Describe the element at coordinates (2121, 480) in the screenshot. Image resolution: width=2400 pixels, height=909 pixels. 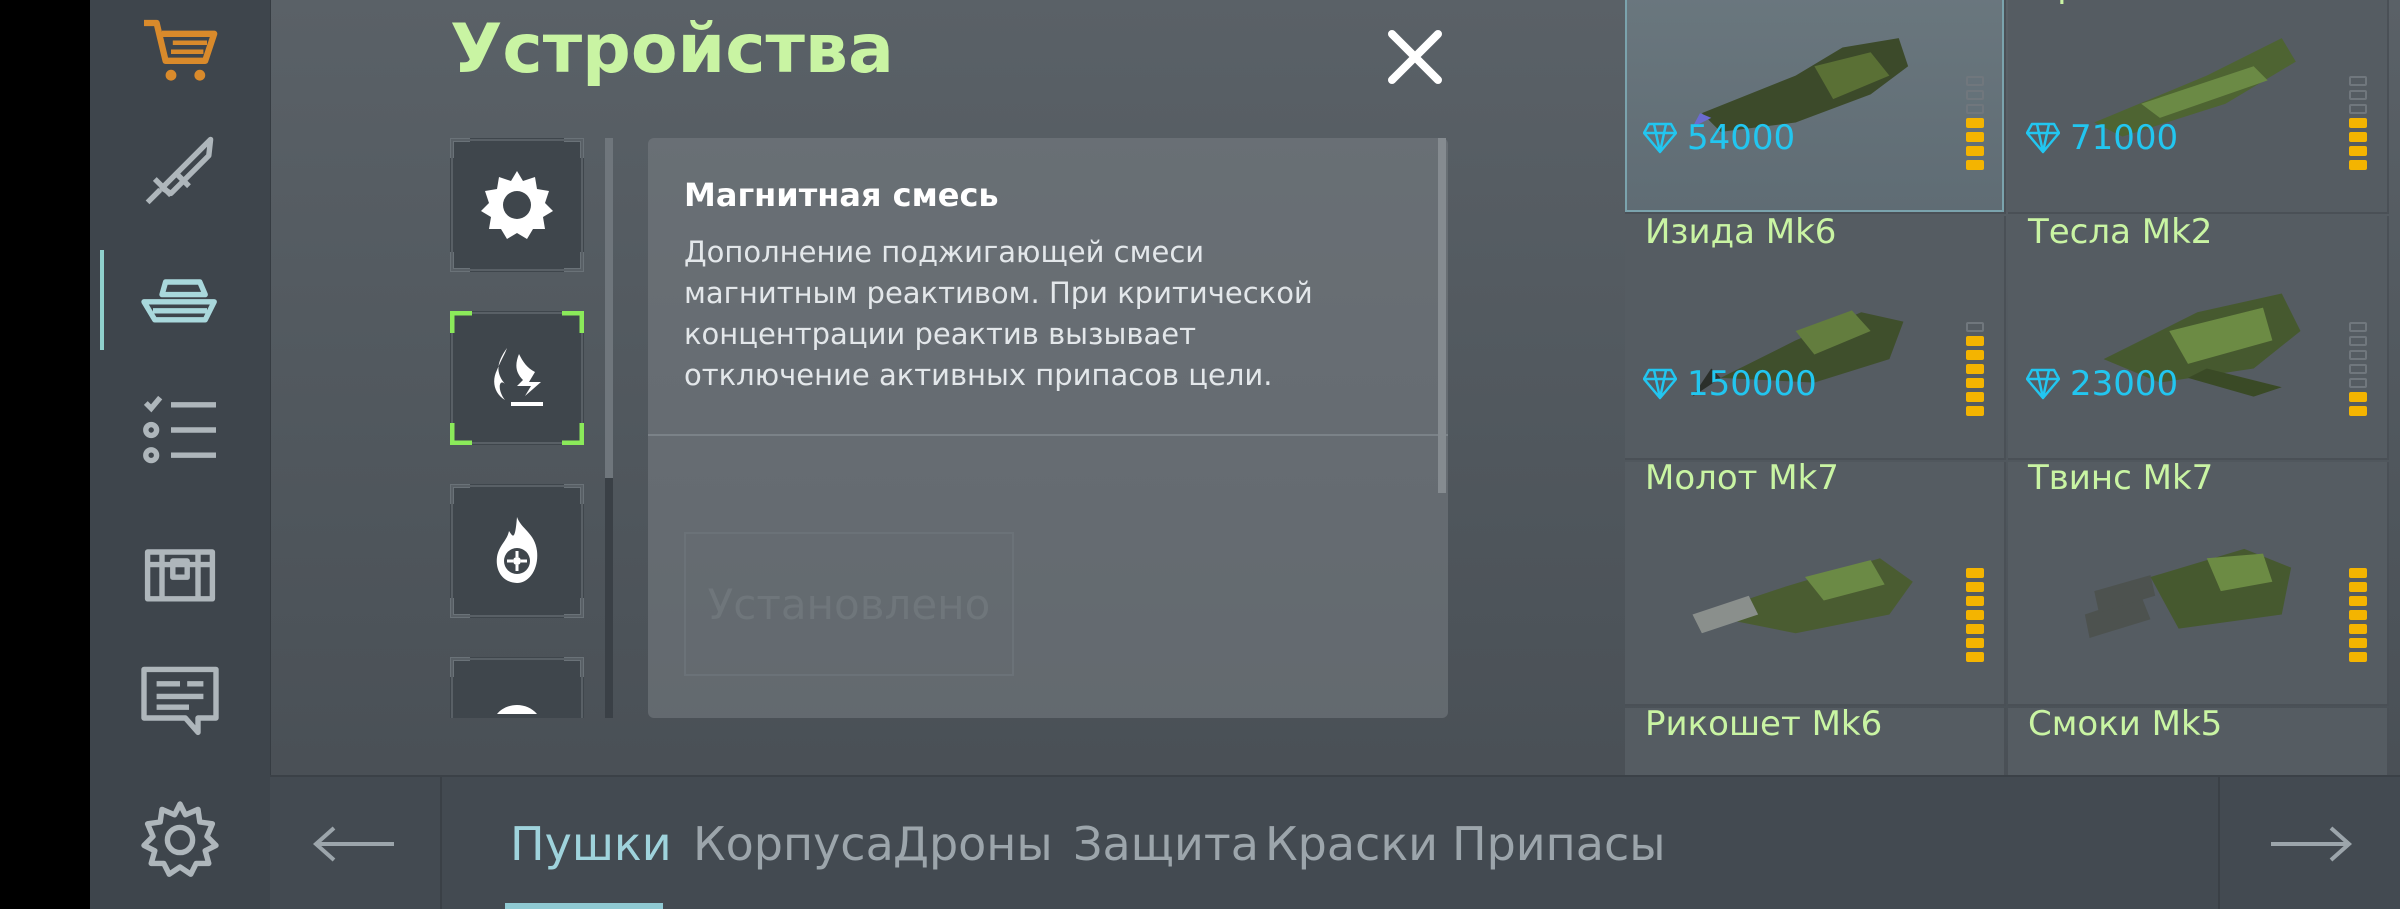
I see `turret-name: Твинс Mk7` at that location.